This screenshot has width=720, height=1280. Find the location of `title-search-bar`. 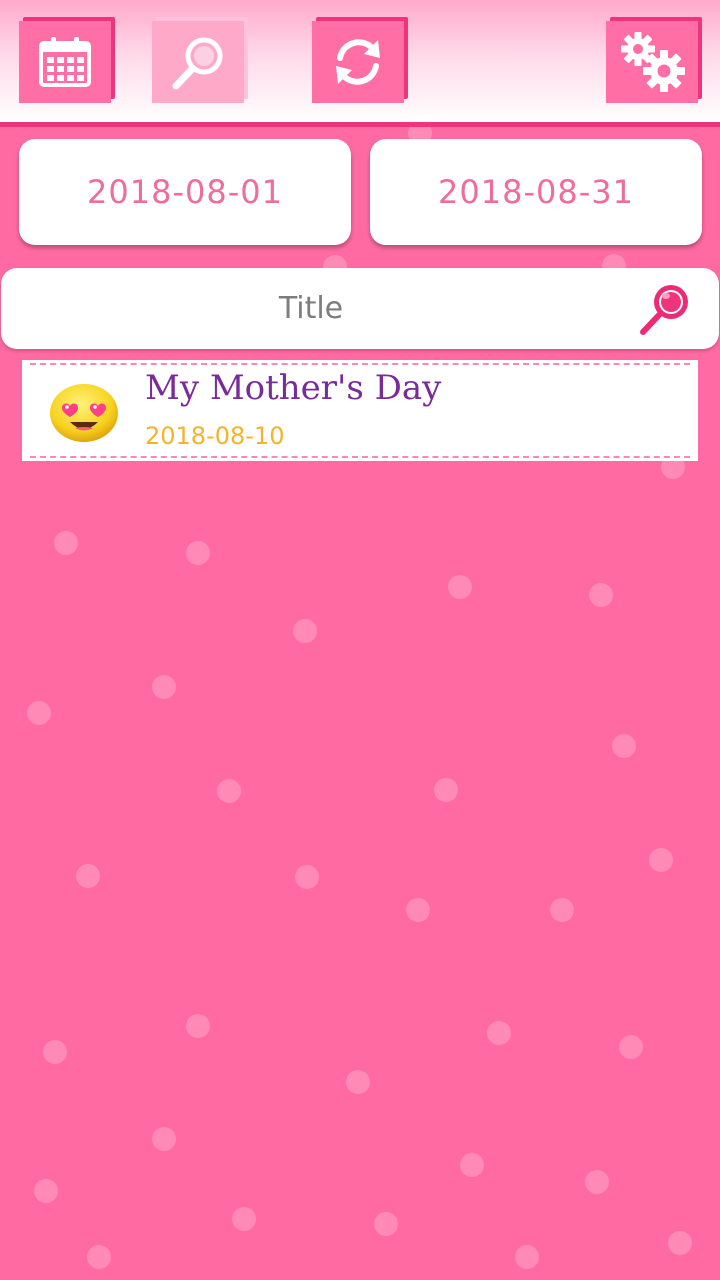

title-search-bar is located at coordinates (360, 308).